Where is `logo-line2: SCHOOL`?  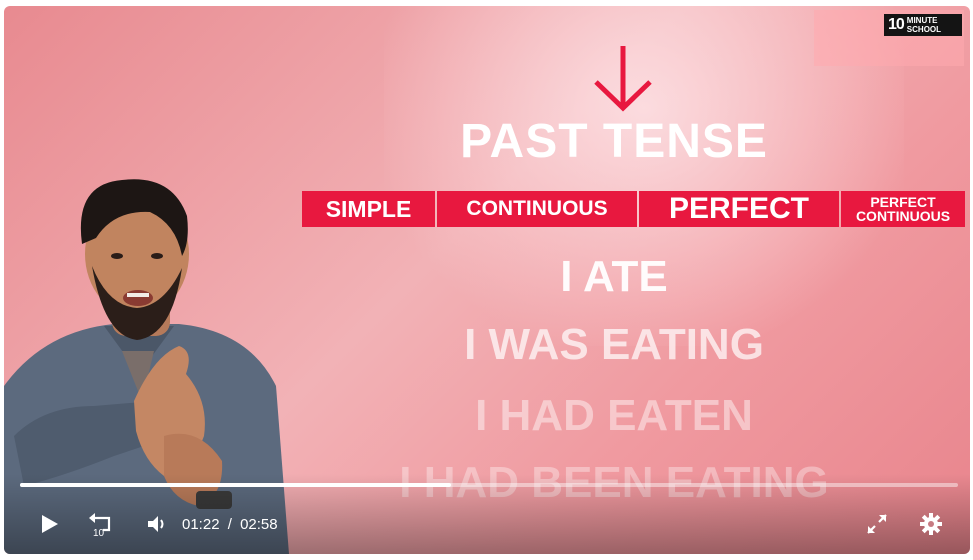 logo-line2: SCHOOL is located at coordinates (924, 29).